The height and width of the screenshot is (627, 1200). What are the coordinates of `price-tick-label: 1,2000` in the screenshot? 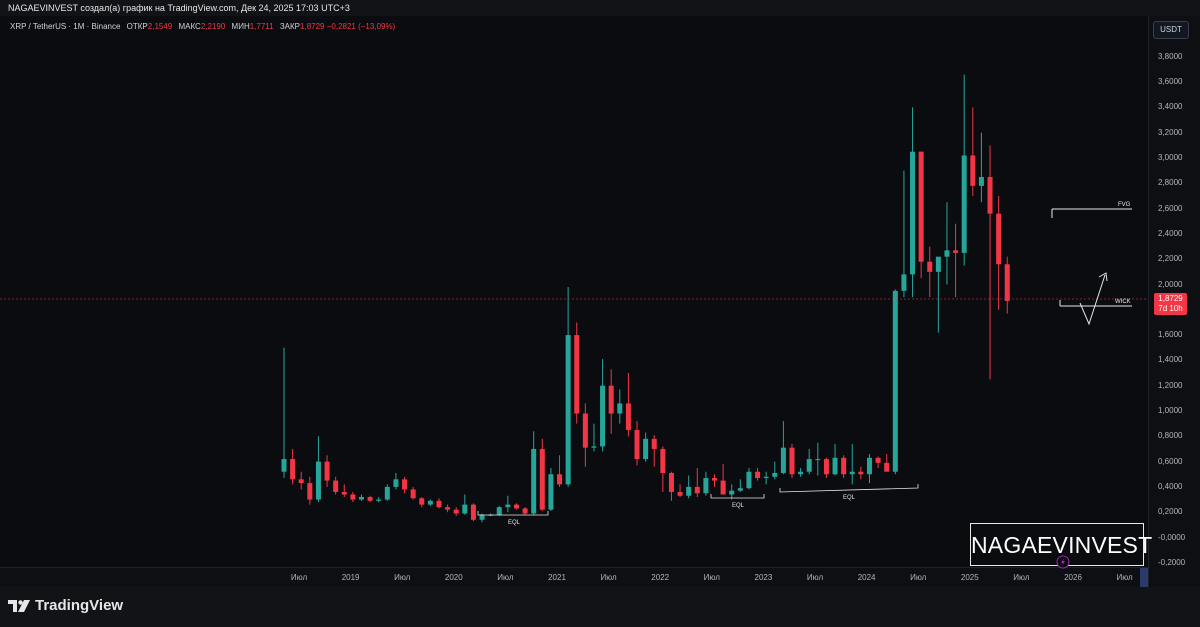 It's located at (1170, 385).